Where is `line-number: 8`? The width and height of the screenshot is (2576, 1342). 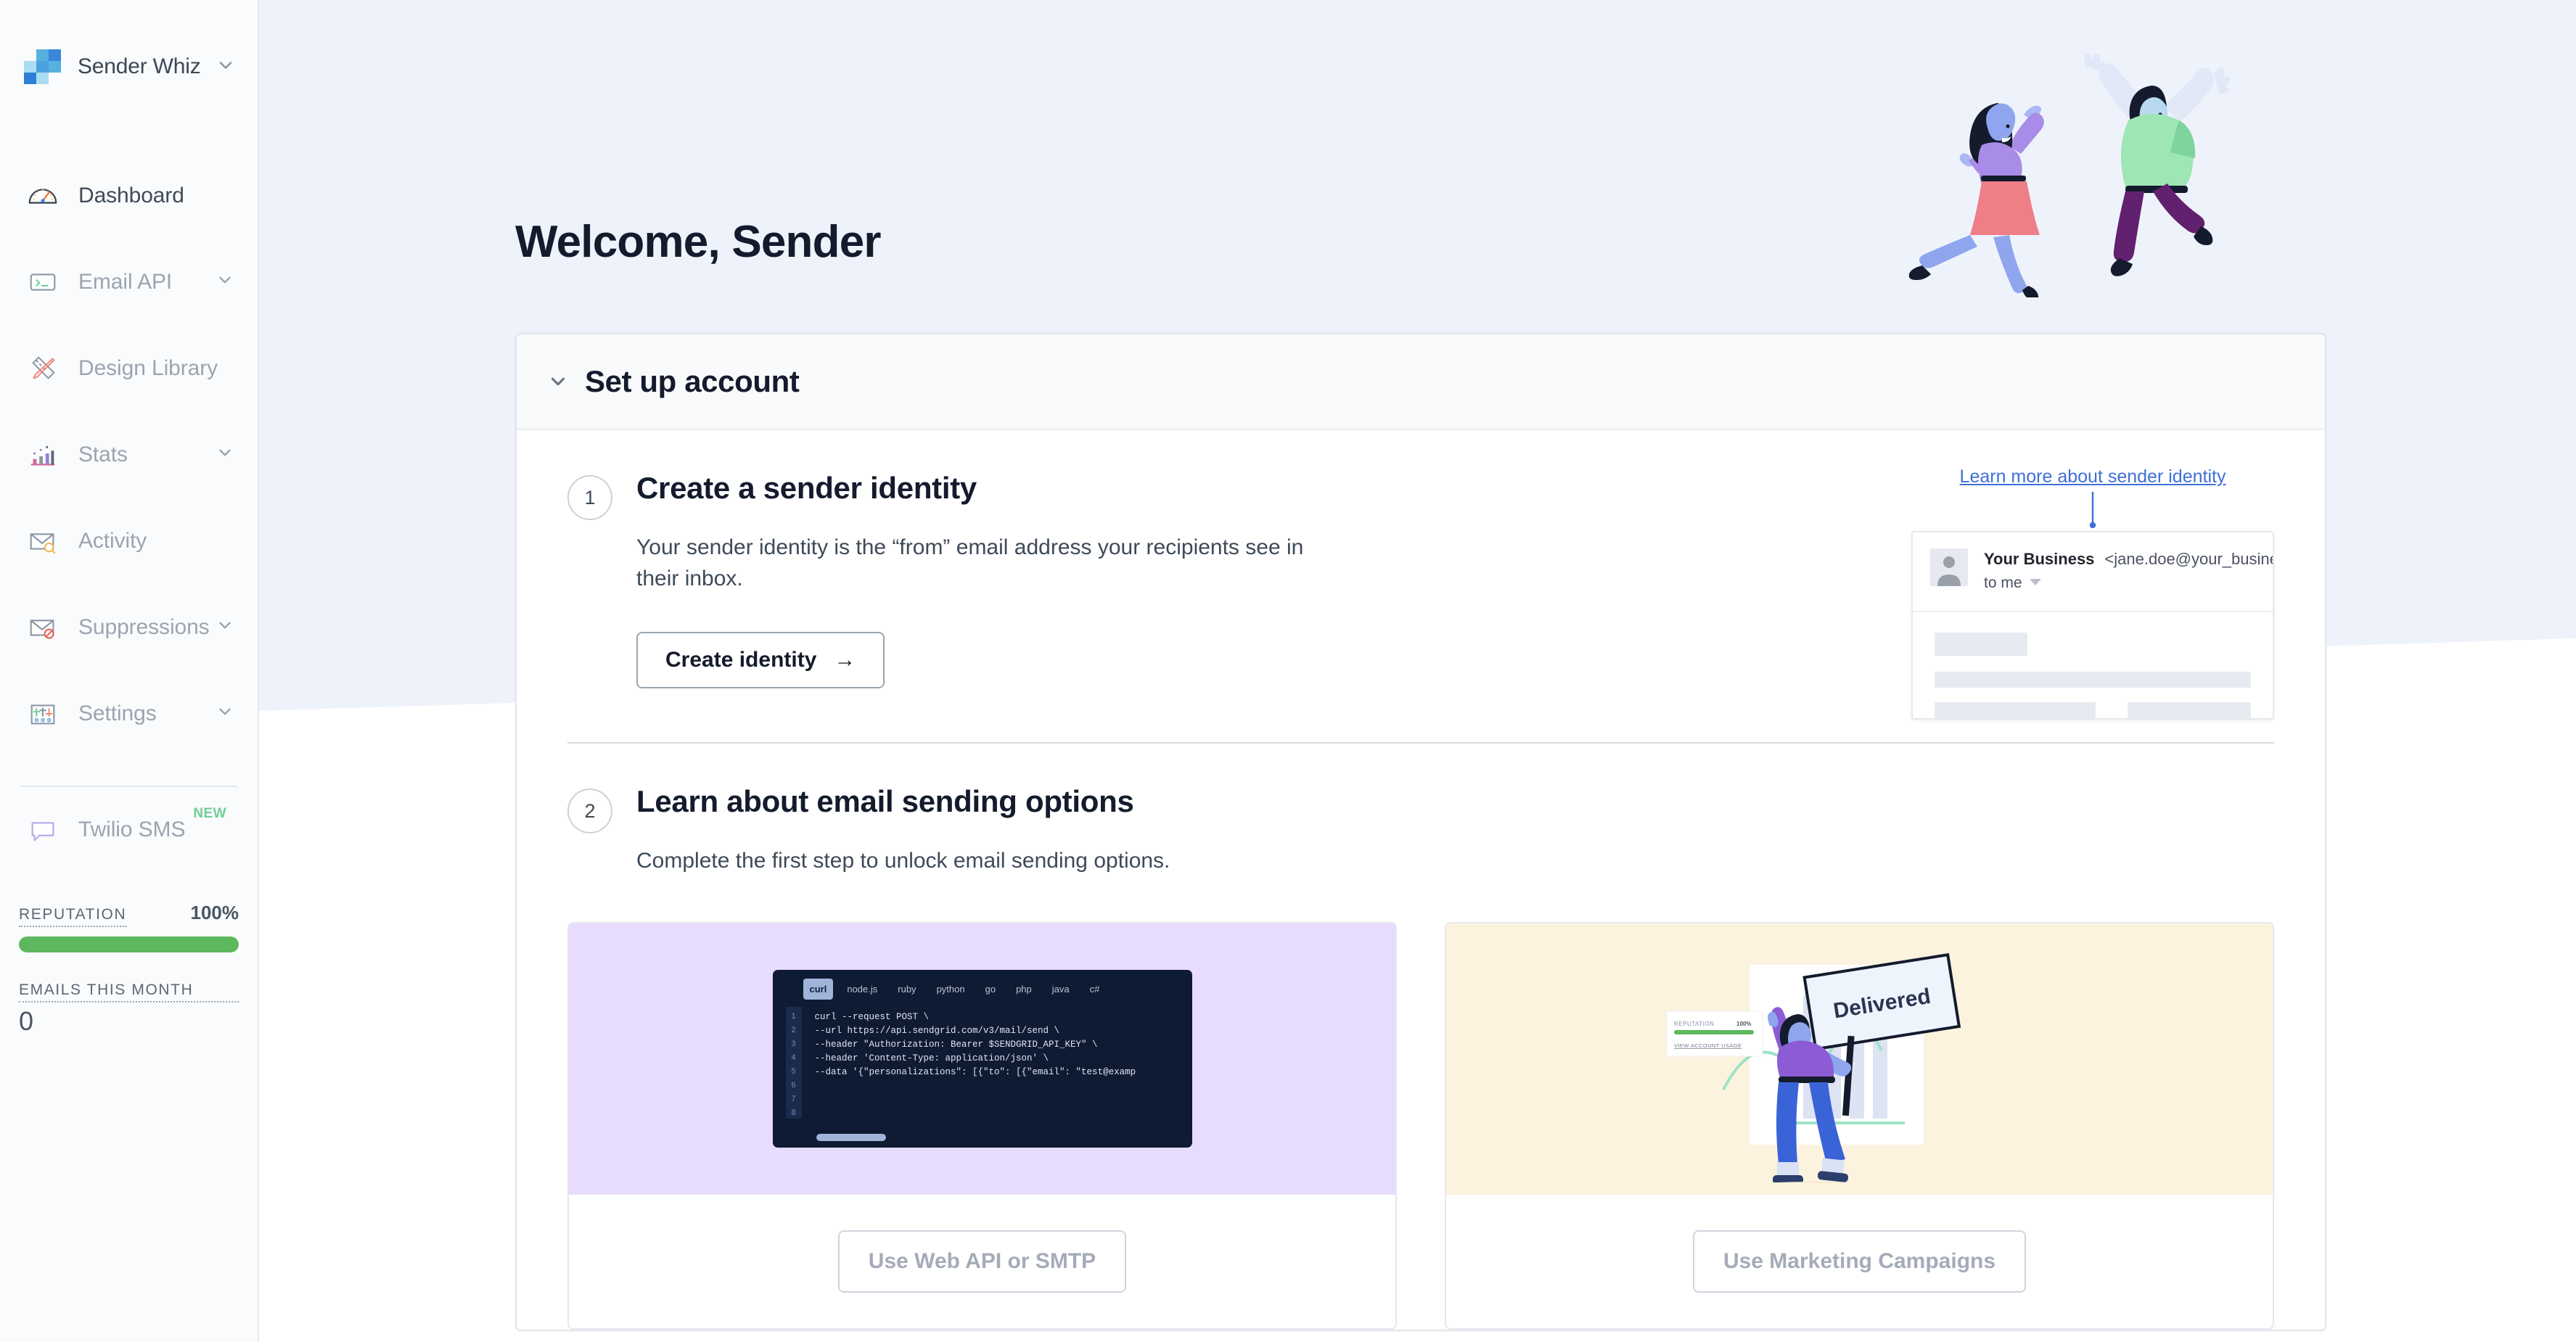
line-number: 8 is located at coordinates (793, 1113).